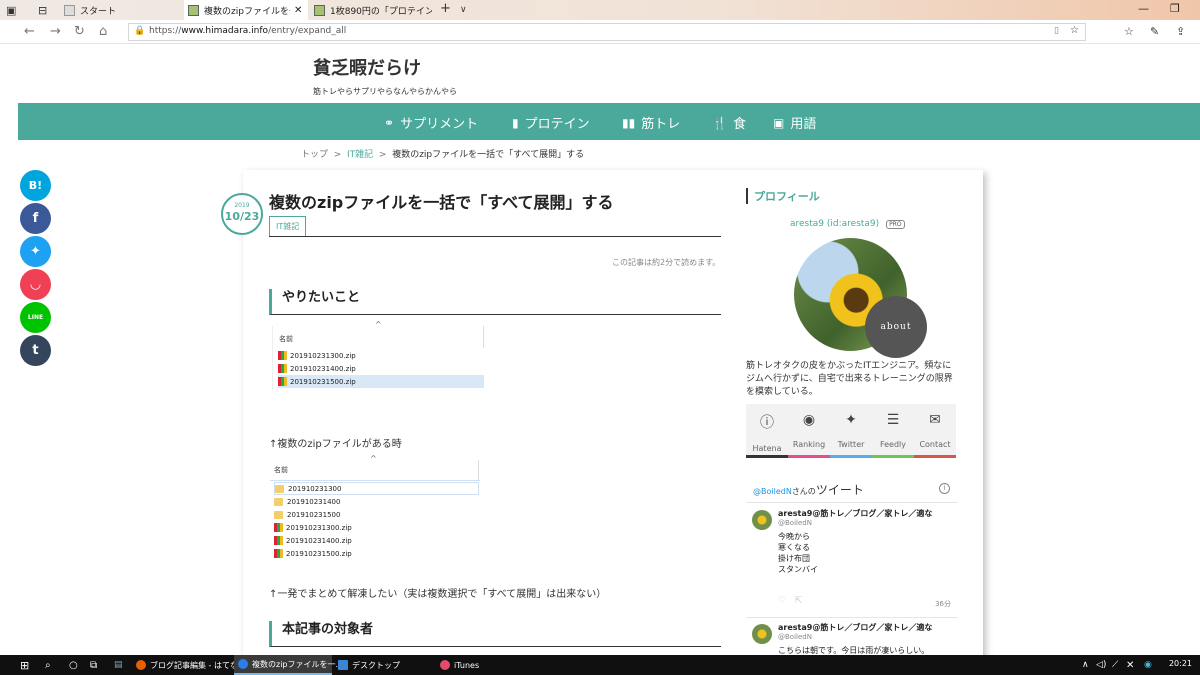 This screenshot has width=1200, height=675. What do you see at coordinates (463, 10) in the screenshot?
I see `tab-list-button: ∨` at bounding box center [463, 10].